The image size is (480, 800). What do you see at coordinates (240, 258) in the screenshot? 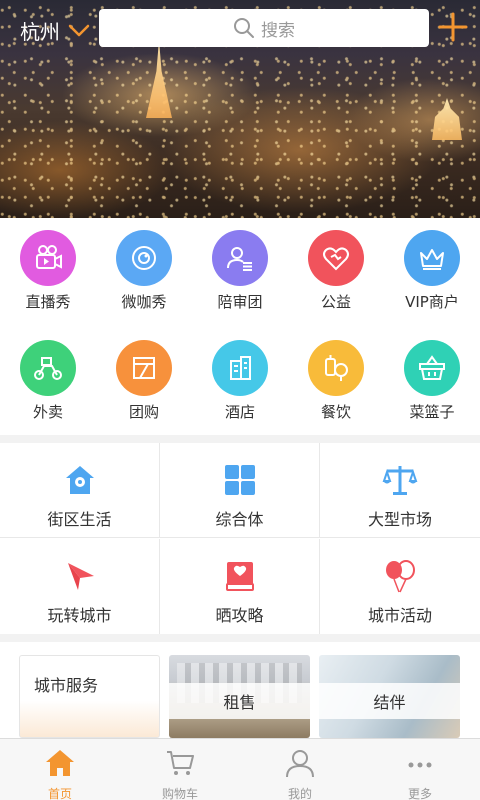
I see `user-list-icon` at bounding box center [240, 258].